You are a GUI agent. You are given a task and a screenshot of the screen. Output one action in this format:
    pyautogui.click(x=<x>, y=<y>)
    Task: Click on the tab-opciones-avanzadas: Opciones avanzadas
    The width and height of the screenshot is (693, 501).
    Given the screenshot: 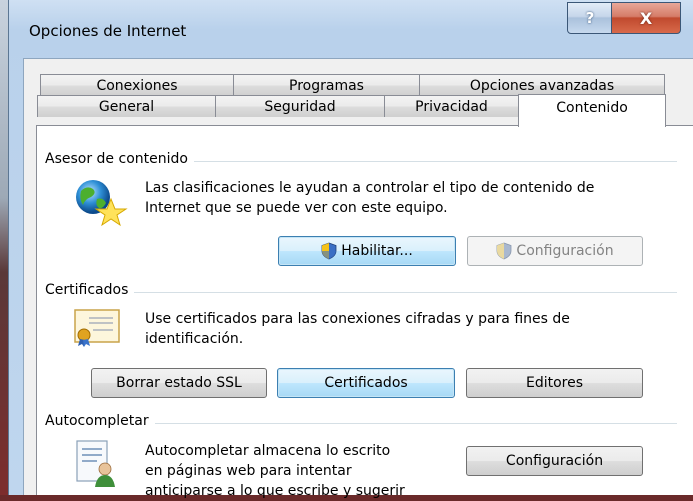 What is the action you would take?
    pyautogui.click(x=542, y=85)
    